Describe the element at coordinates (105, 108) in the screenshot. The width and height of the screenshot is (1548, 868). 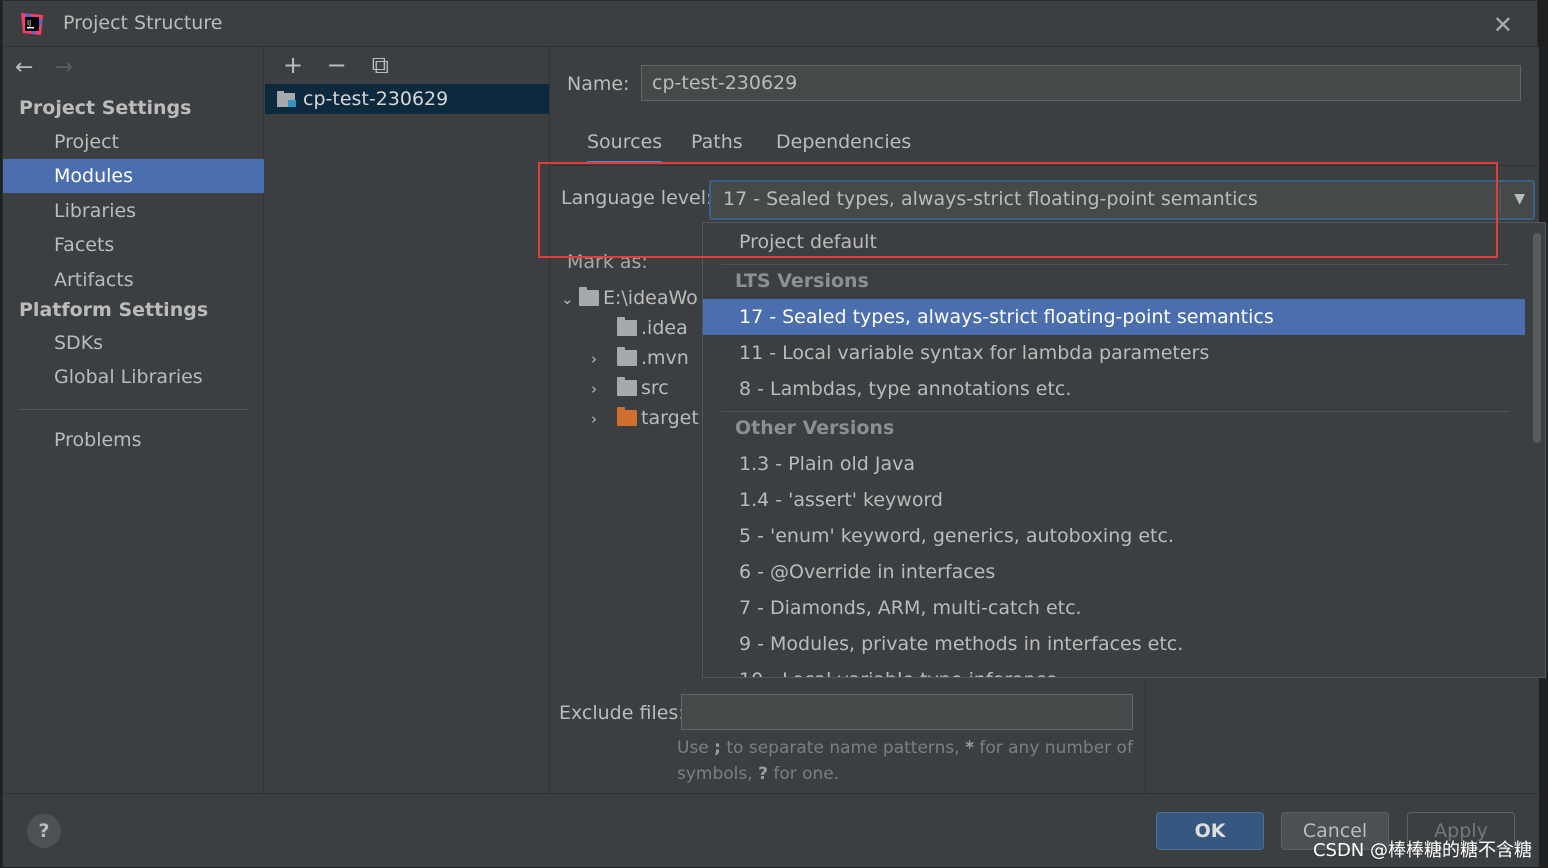
I see `project-settings-heading: Project Settings` at that location.